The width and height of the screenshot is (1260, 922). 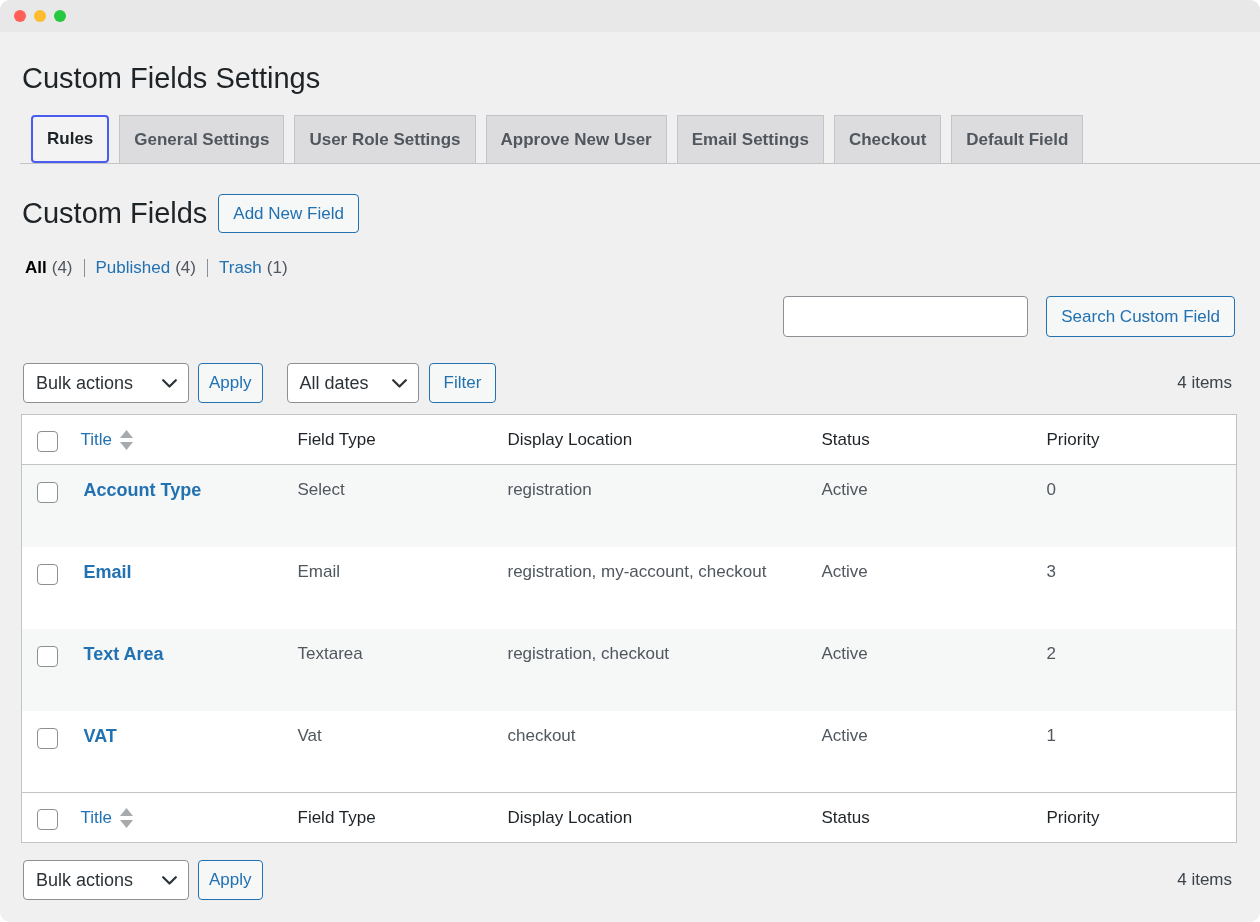 I want to click on field-title-link: VAT, so click(x=98, y=735).